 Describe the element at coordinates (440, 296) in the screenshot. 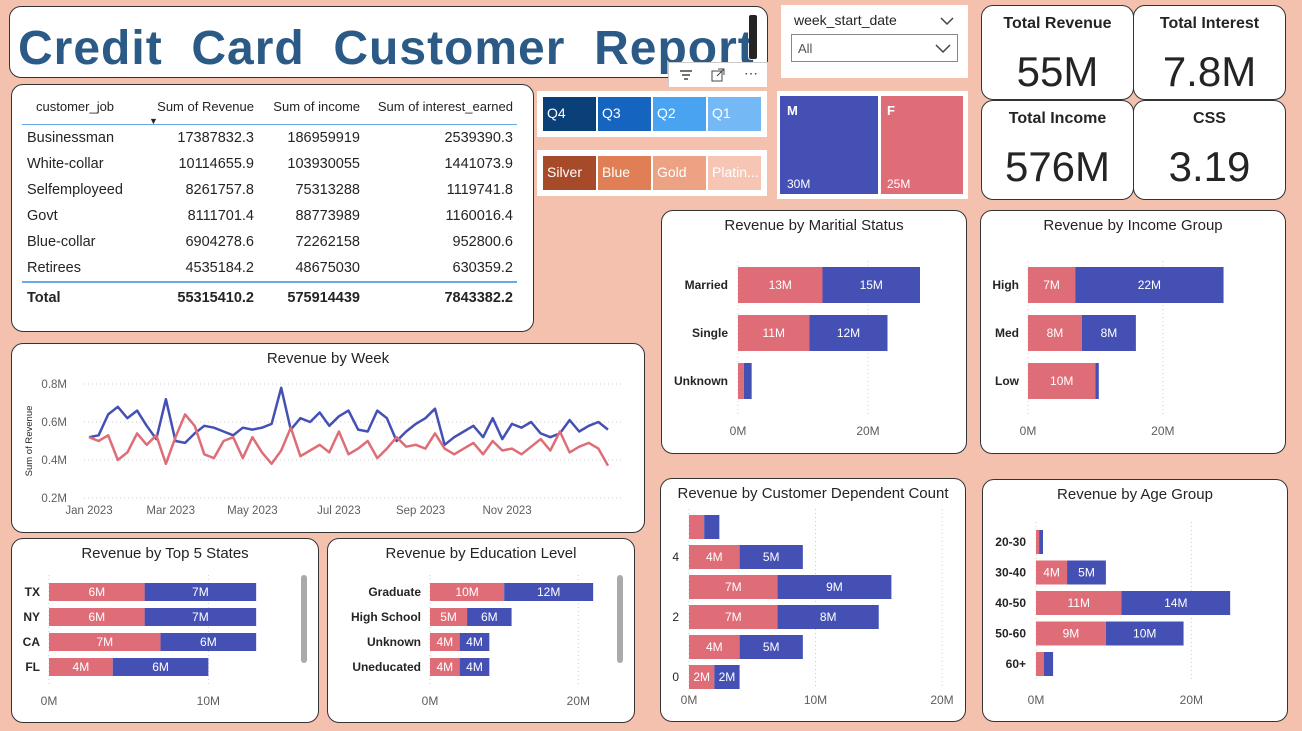

I see `total-cell: 7843382.2` at that location.